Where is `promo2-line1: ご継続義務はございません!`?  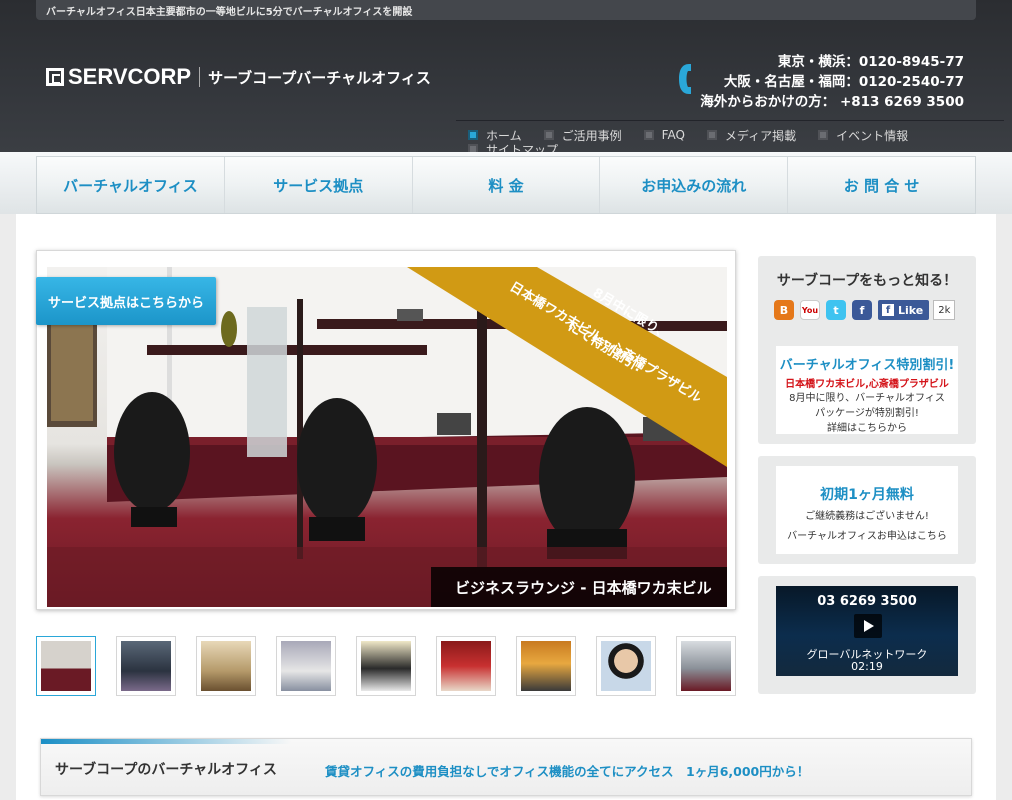 promo2-line1: ご継続義務はございません! is located at coordinates (867, 516).